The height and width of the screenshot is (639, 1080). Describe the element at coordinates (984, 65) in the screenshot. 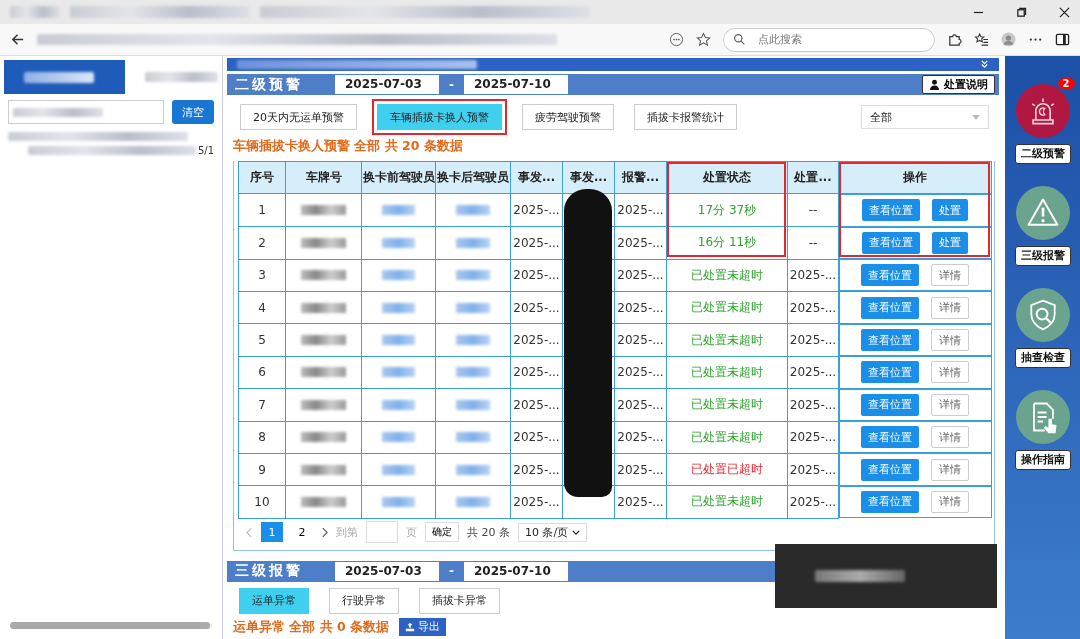

I see `collapse-icon` at that location.